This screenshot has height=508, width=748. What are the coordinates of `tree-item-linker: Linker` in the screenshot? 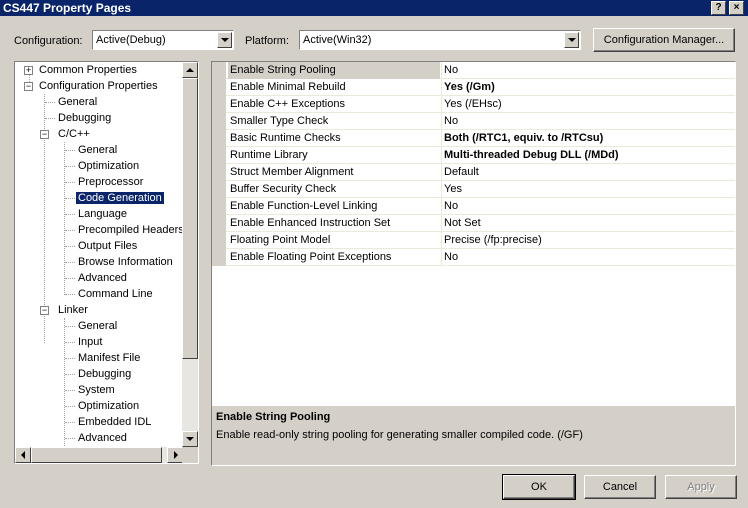 It's located at (73, 310).